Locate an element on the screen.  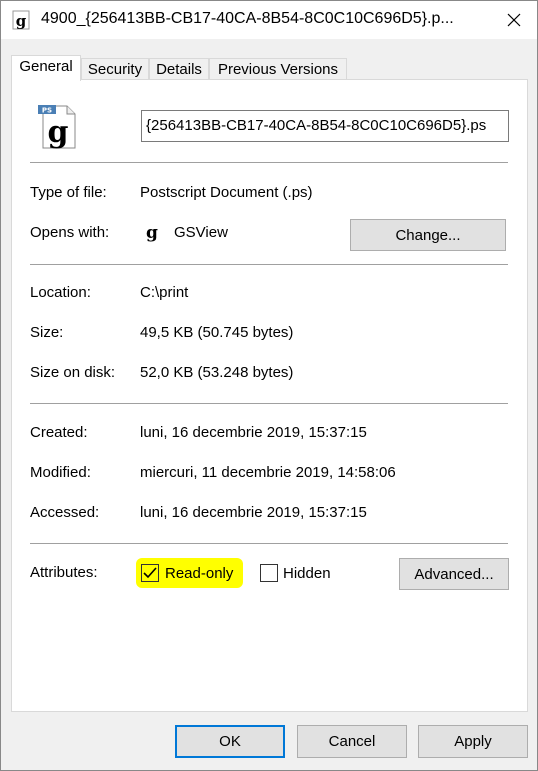
svg-text: PS is located at coordinates (47, 111).